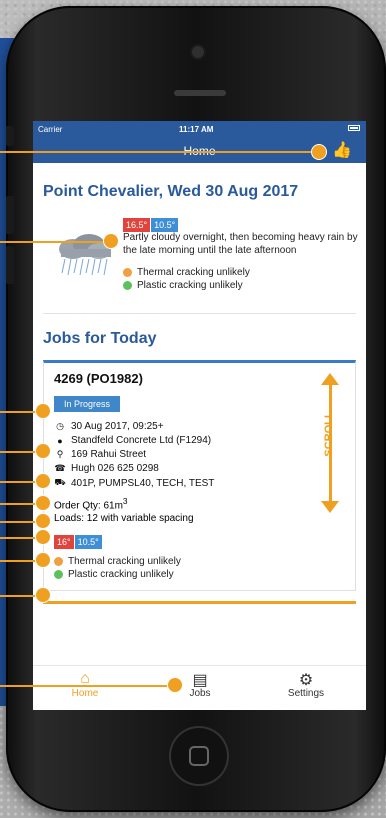 Image resolution: width=386 pixels, height=818 pixels. What do you see at coordinates (125, 501) in the screenshot?
I see `order-qty-unit-exponent: 3` at bounding box center [125, 501].